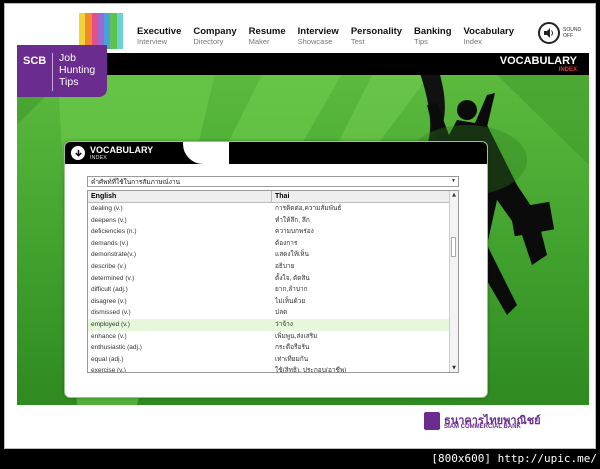  Describe the element at coordinates (108, 370) in the screenshot. I see `cell-english: exercise (v.)` at that location.